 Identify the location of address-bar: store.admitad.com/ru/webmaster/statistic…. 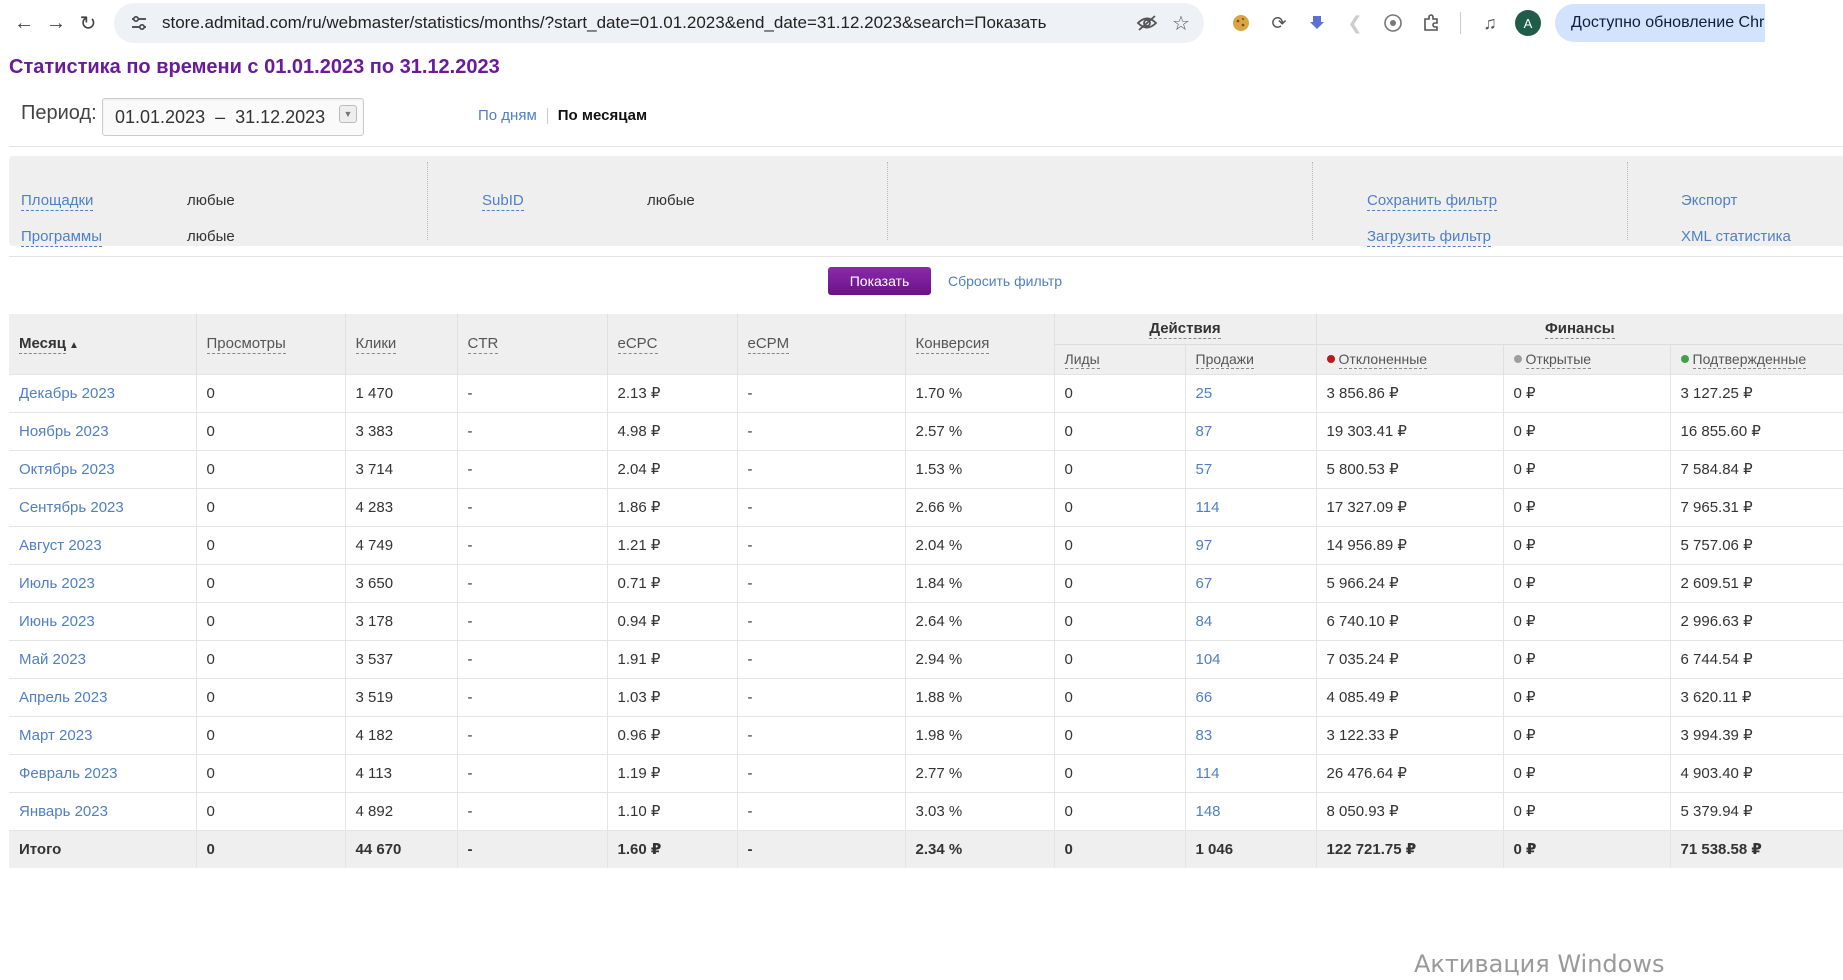
(659, 23).